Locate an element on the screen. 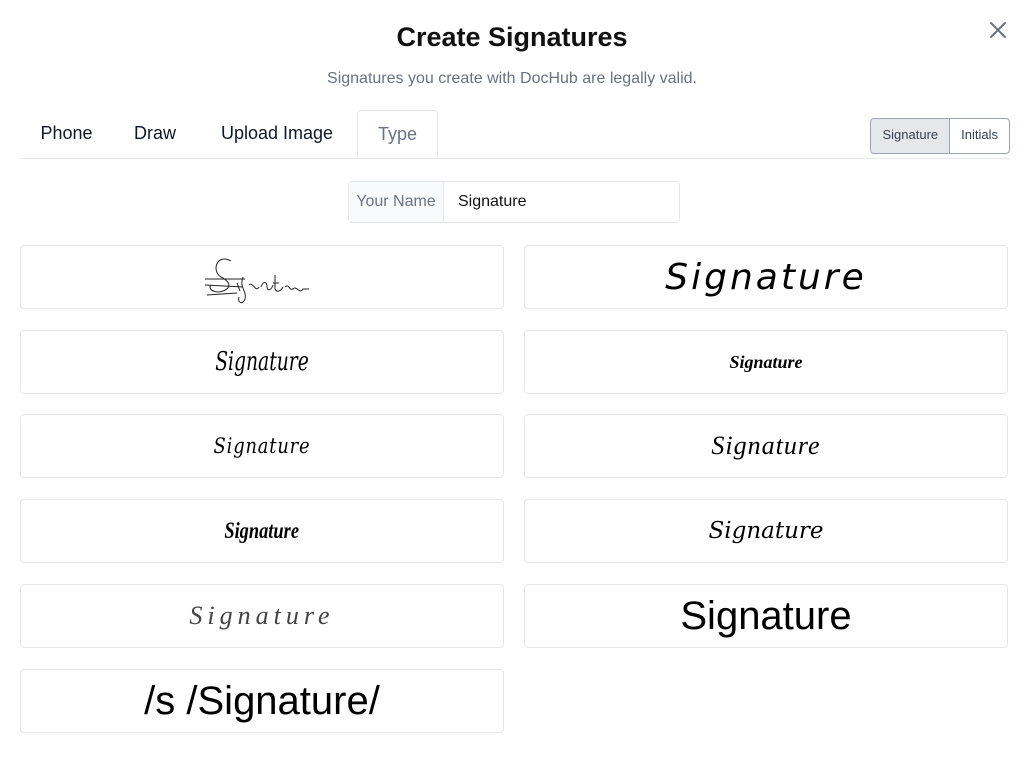 The image size is (1024, 762). signature-toggle-button: Signature is located at coordinates (911, 136).